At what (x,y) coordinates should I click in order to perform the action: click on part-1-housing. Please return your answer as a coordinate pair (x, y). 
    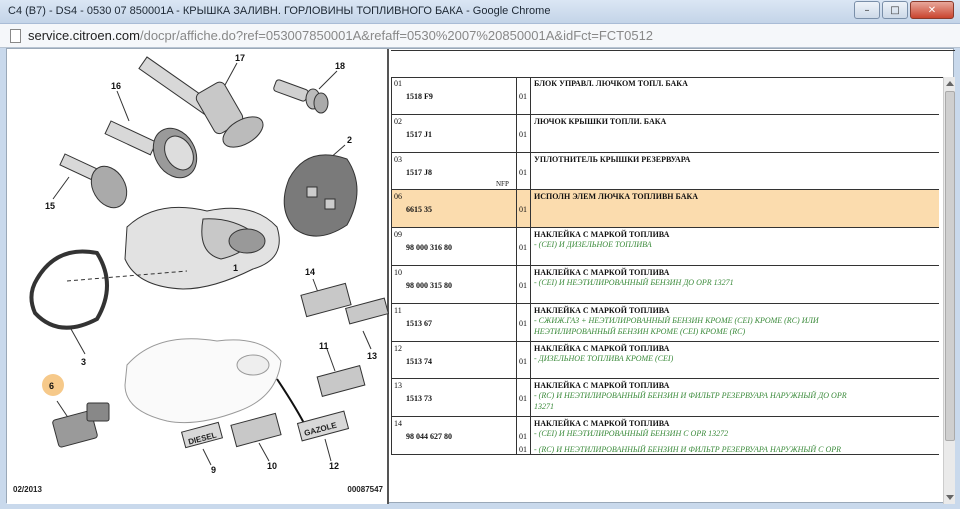
    Looking at the image, I should click on (202, 248).